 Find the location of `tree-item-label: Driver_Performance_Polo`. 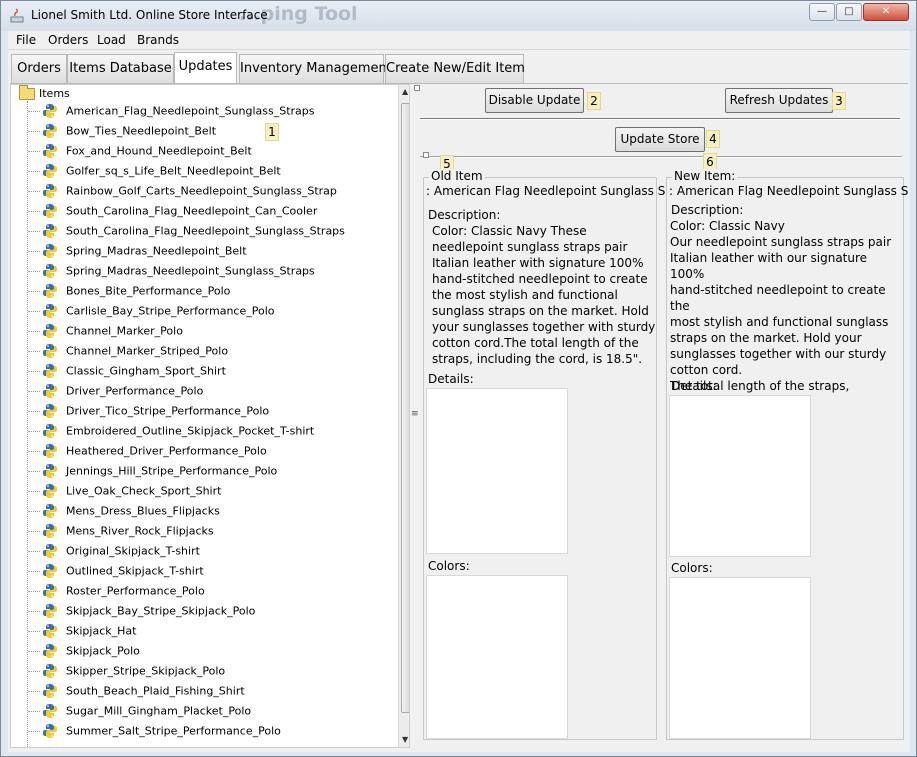

tree-item-label: Driver_Performance_Polo is located at coordinates (135, 391).